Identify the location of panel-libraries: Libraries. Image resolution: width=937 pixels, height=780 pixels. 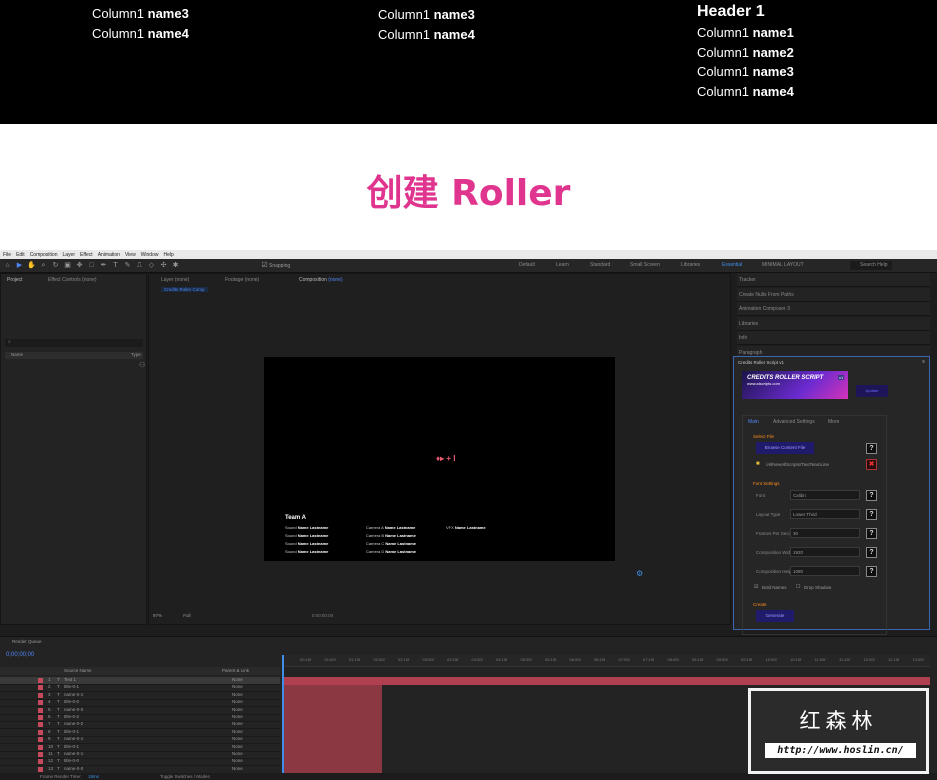
(833, 323).